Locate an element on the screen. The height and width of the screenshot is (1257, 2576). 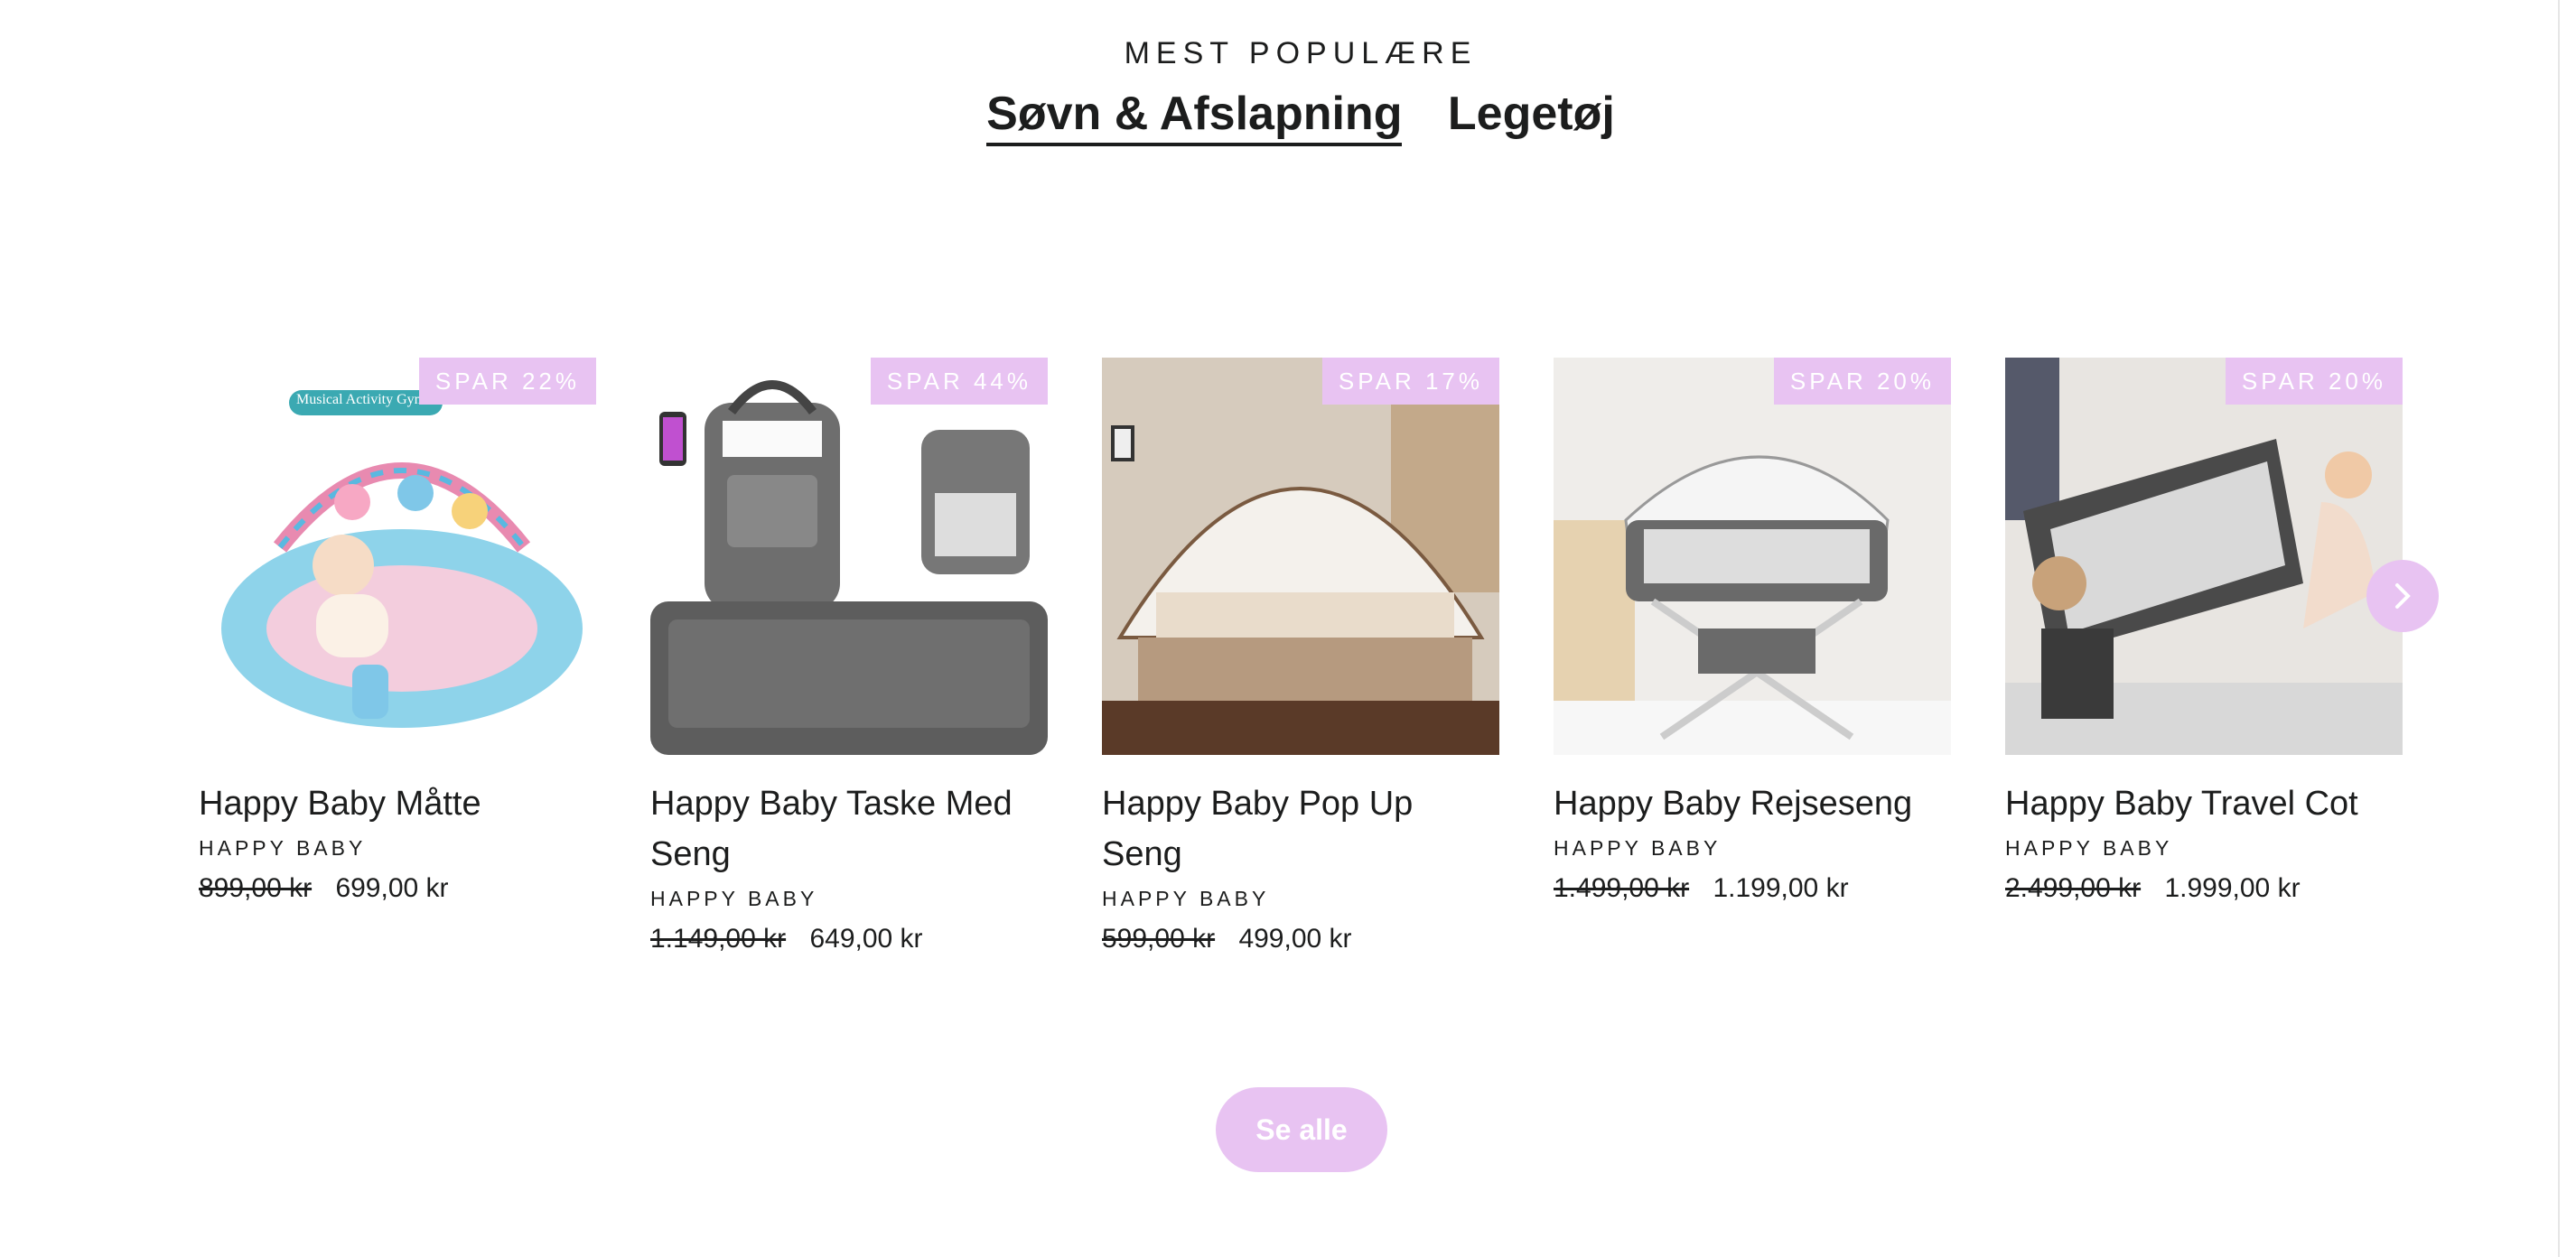
sale-price: 1.199,00 kr is located at coordinates (1781, 888).